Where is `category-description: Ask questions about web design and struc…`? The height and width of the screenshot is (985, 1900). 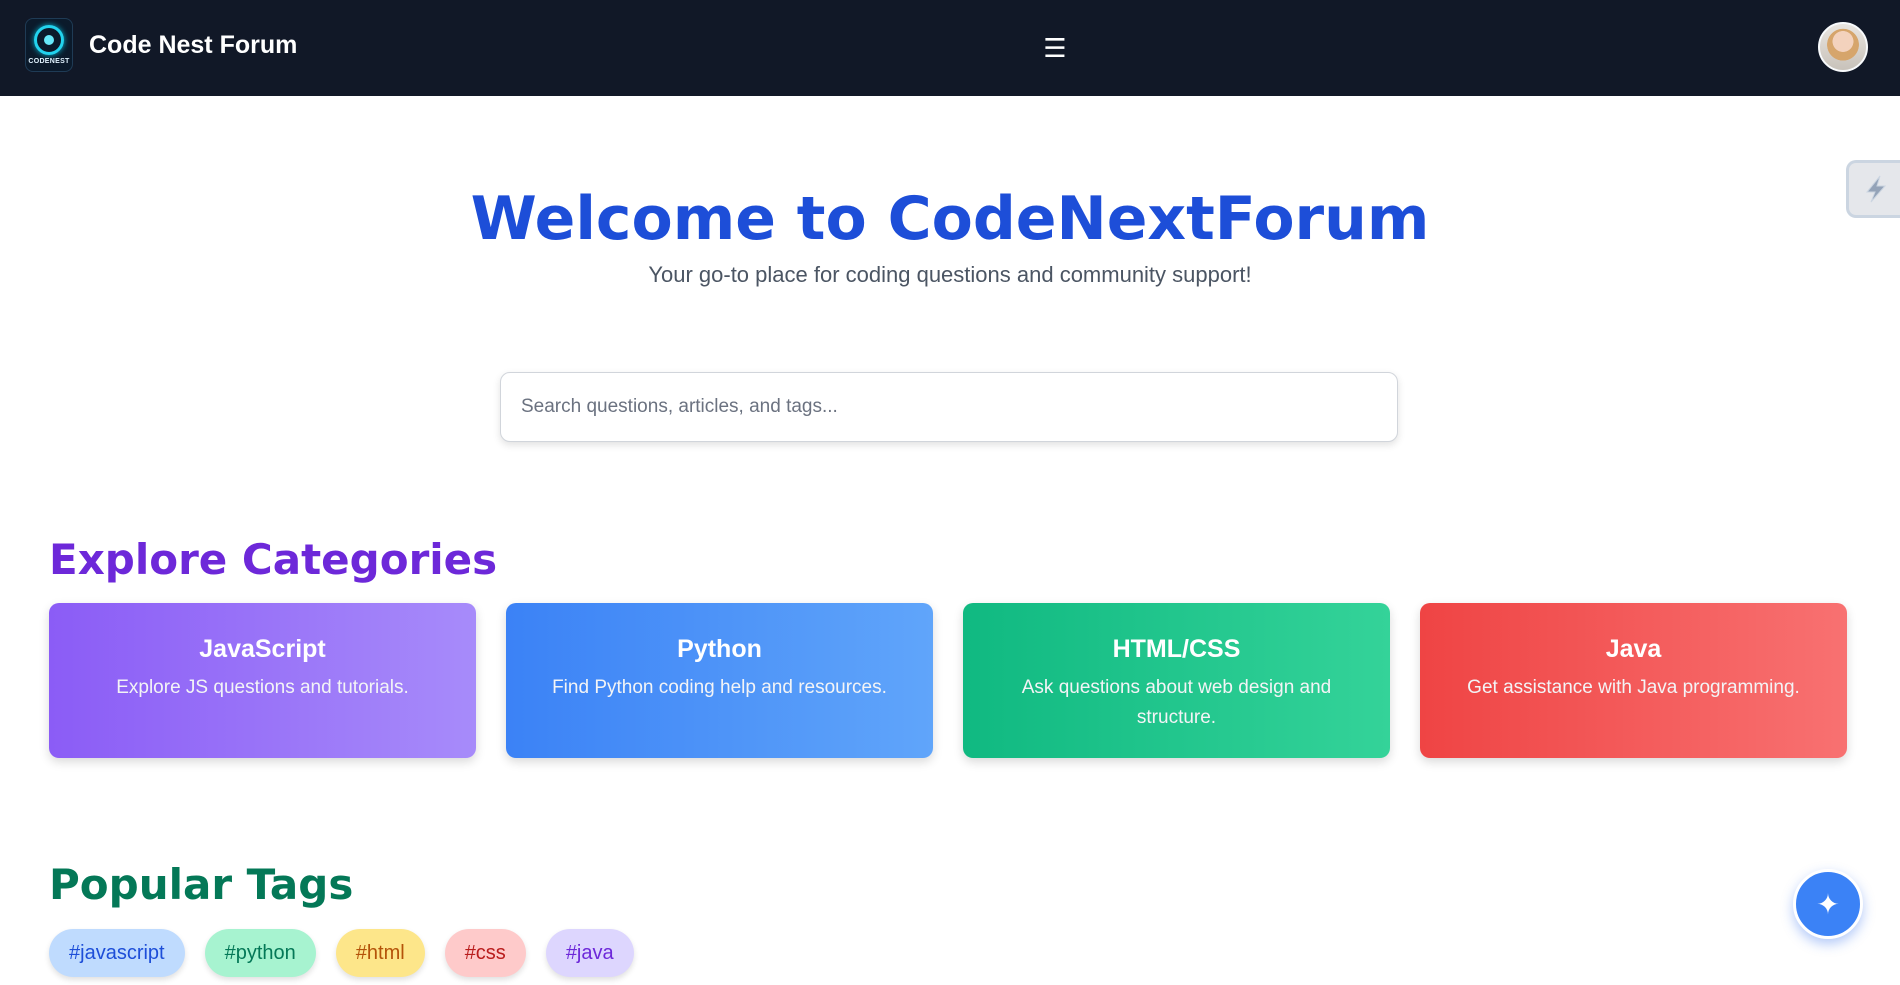
category-description: Ask questions about web design and struc… is located at coordinates (1176, 702).